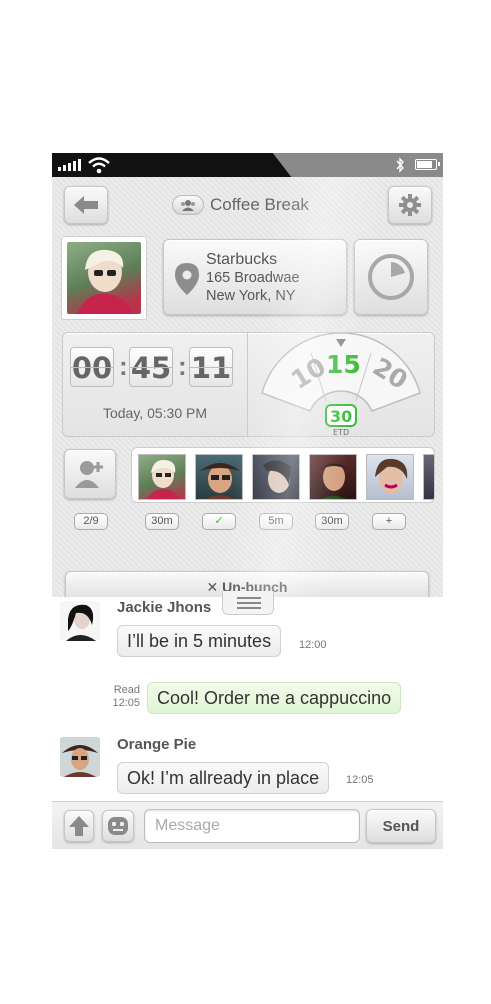 This screenshot has height=1004, width=491. I want to click on etd-value: 30, so click(341, 416).